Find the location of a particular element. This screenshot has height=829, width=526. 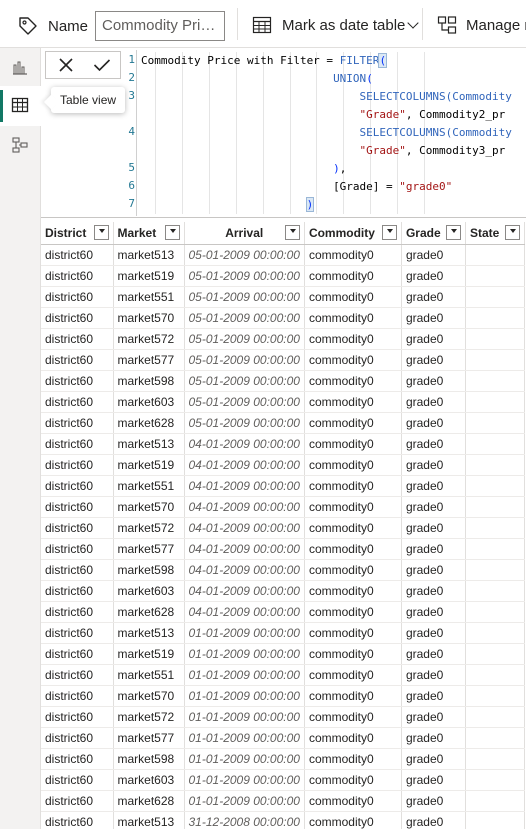

column-header-state: State is located at coordinates (495, 233).